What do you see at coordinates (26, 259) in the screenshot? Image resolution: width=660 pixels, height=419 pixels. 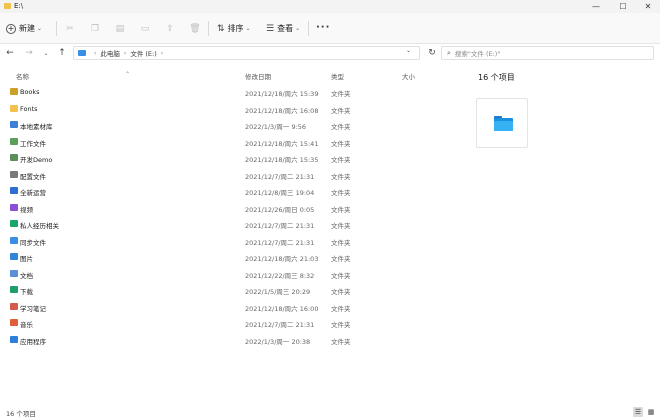 I see `file-name: 图片` at bounding box center [26, 259].